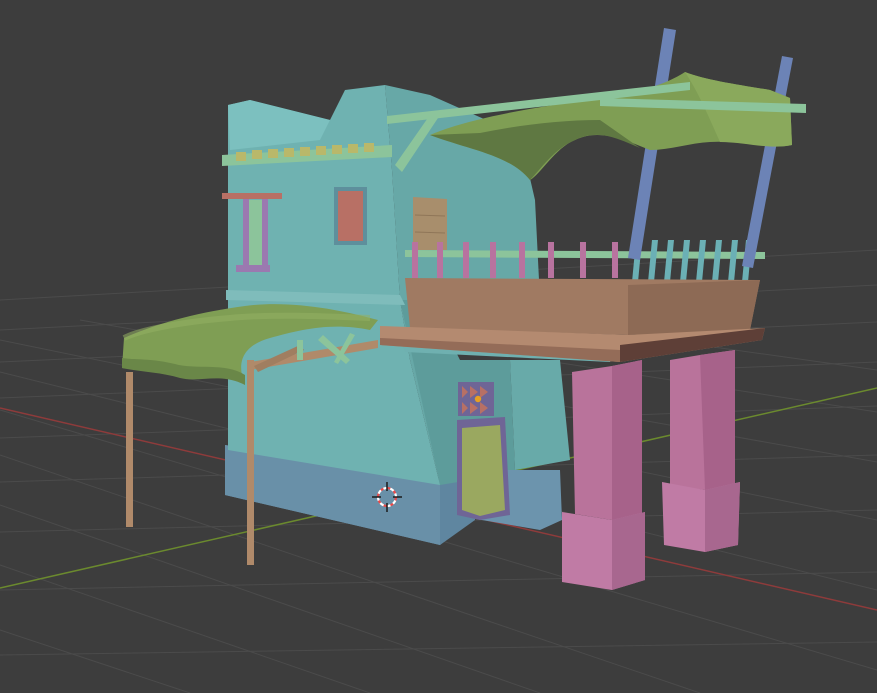 The width and height of the screenshot is (877, 693). What do you see at coordinates (478, 399) in the screenshot?
I see `object-origin` at bounding box center [478, 399].